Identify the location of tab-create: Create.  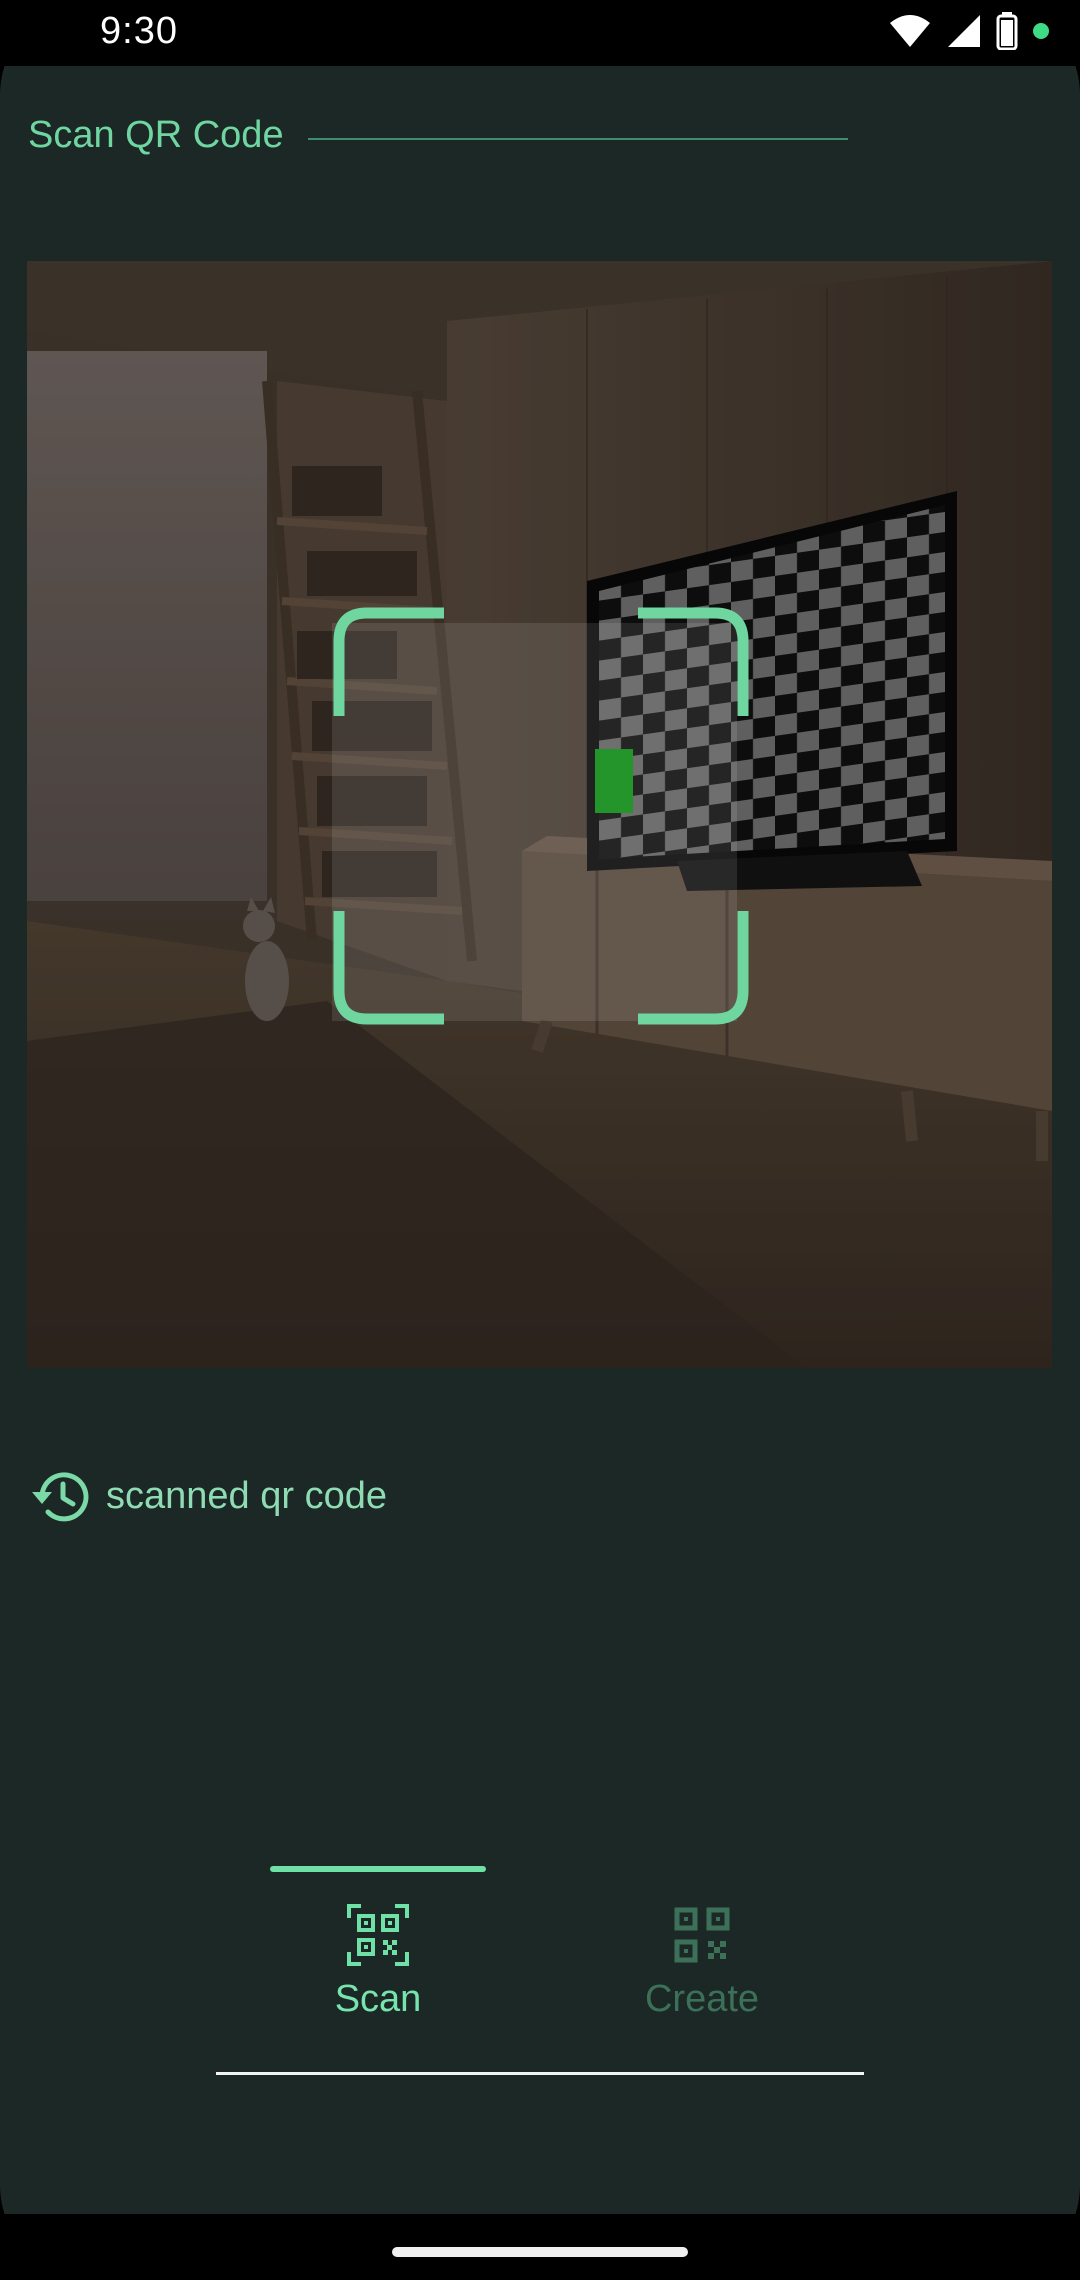
(702, 1971).